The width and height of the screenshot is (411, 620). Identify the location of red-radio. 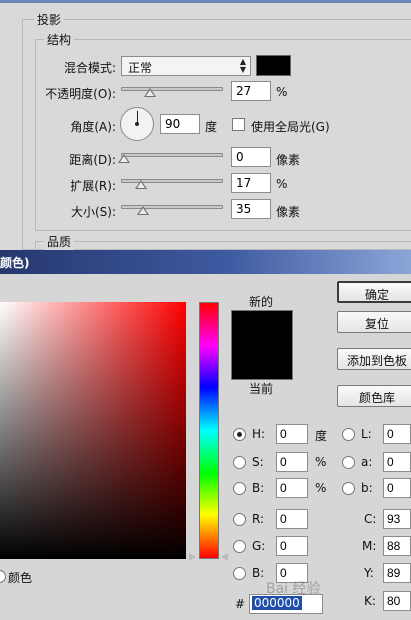
(239, 519).